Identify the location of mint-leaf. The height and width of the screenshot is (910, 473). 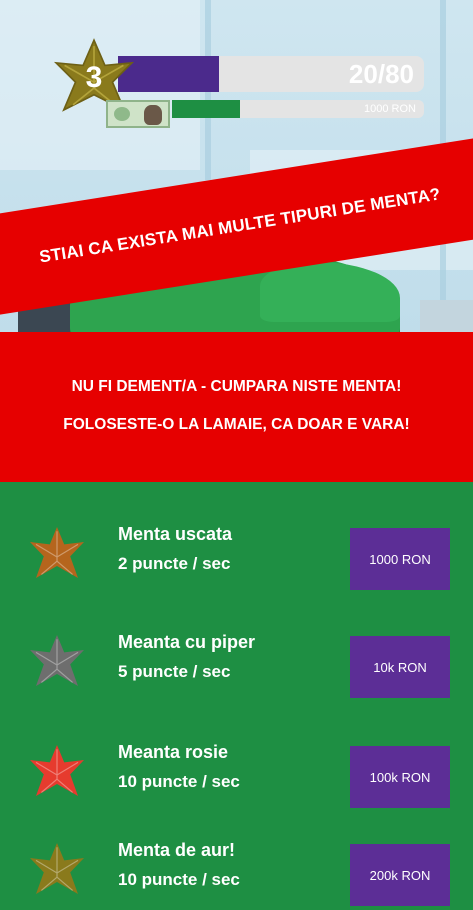
(330, 292).